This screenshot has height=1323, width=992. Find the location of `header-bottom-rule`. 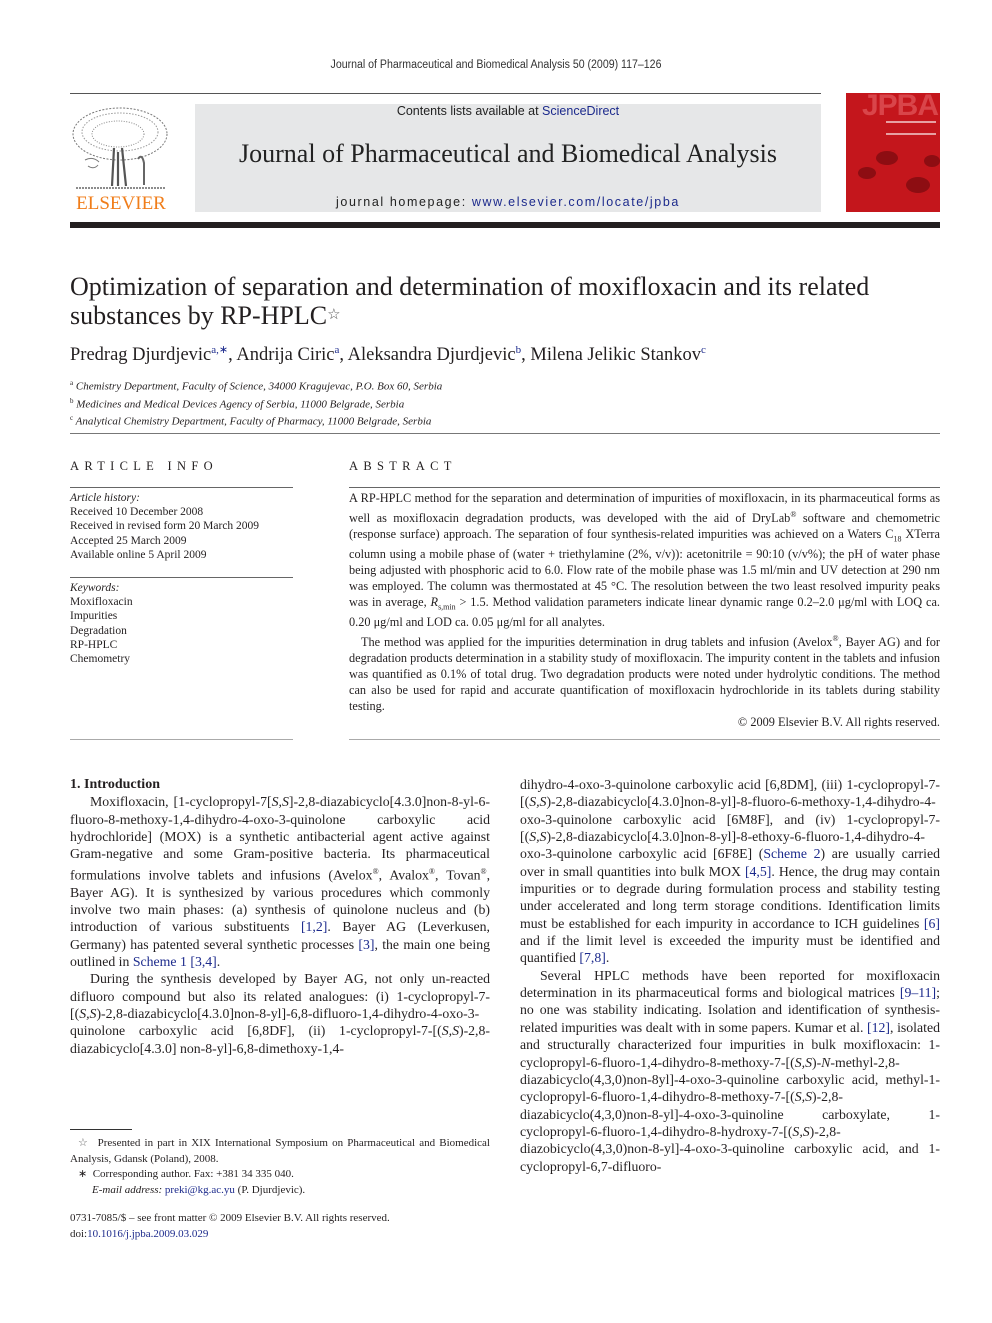

header-bottom-rule is located at coordinates (505, 225).